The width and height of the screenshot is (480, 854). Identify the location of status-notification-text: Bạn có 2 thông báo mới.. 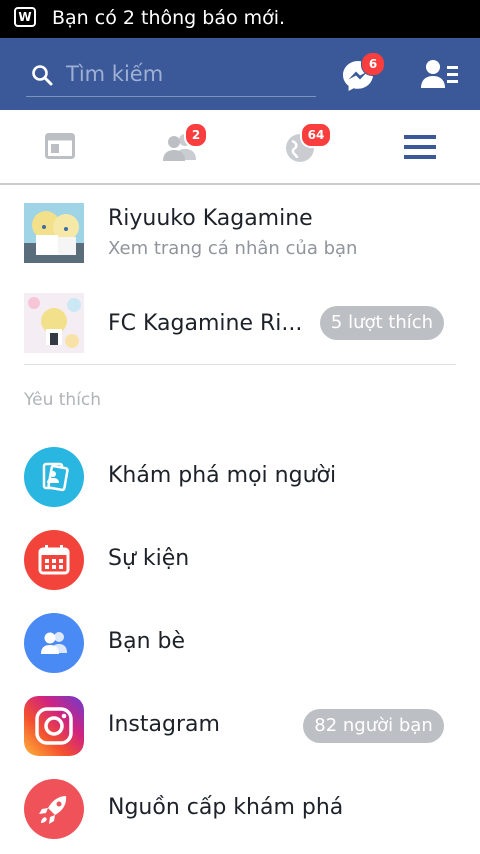
(169, 18).